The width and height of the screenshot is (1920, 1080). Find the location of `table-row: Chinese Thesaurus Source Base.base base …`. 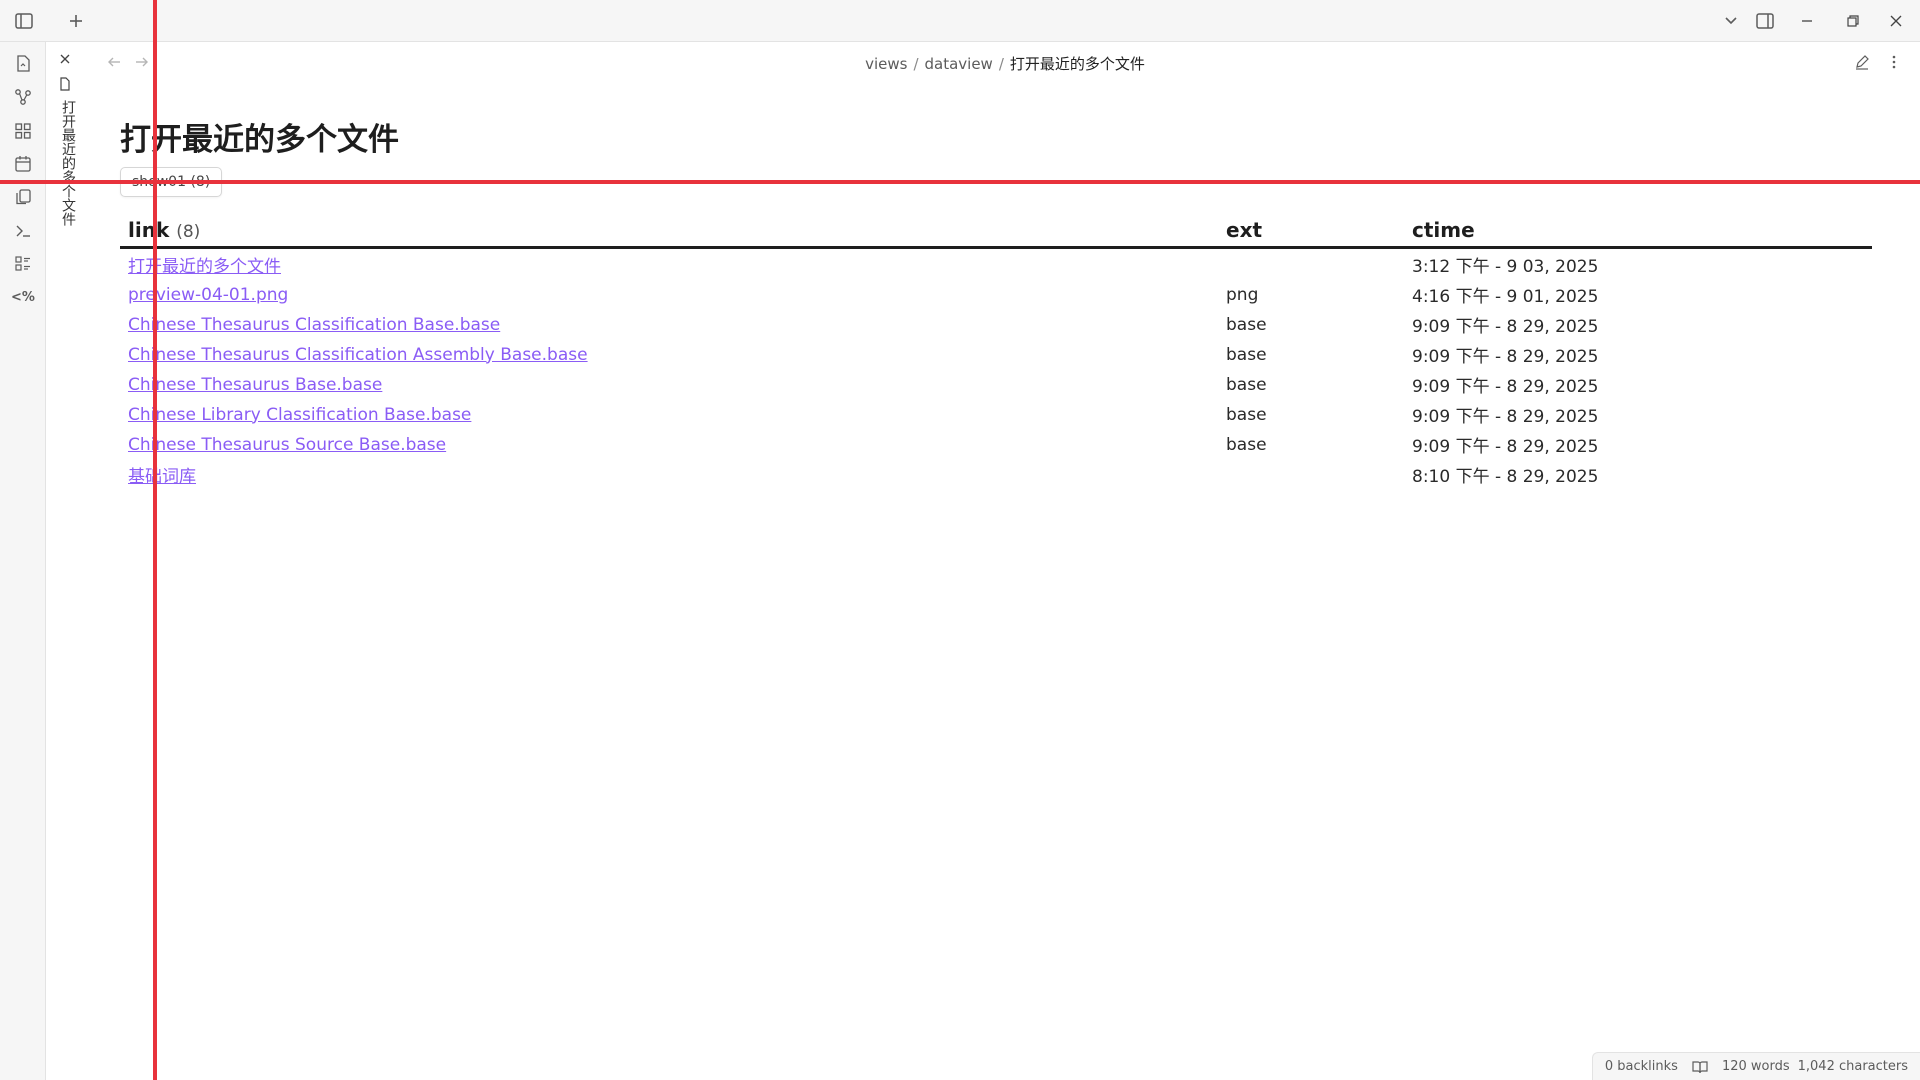

table-row: Chinese Thesaurus Source Base.base base … is located at coordinates (996, 444).